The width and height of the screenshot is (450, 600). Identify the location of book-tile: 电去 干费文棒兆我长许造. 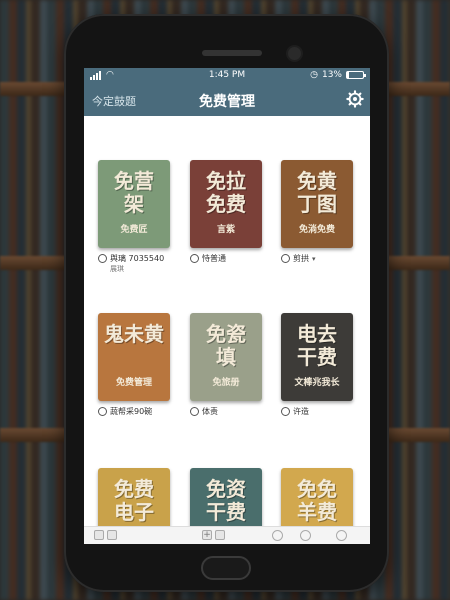
(317, 365).